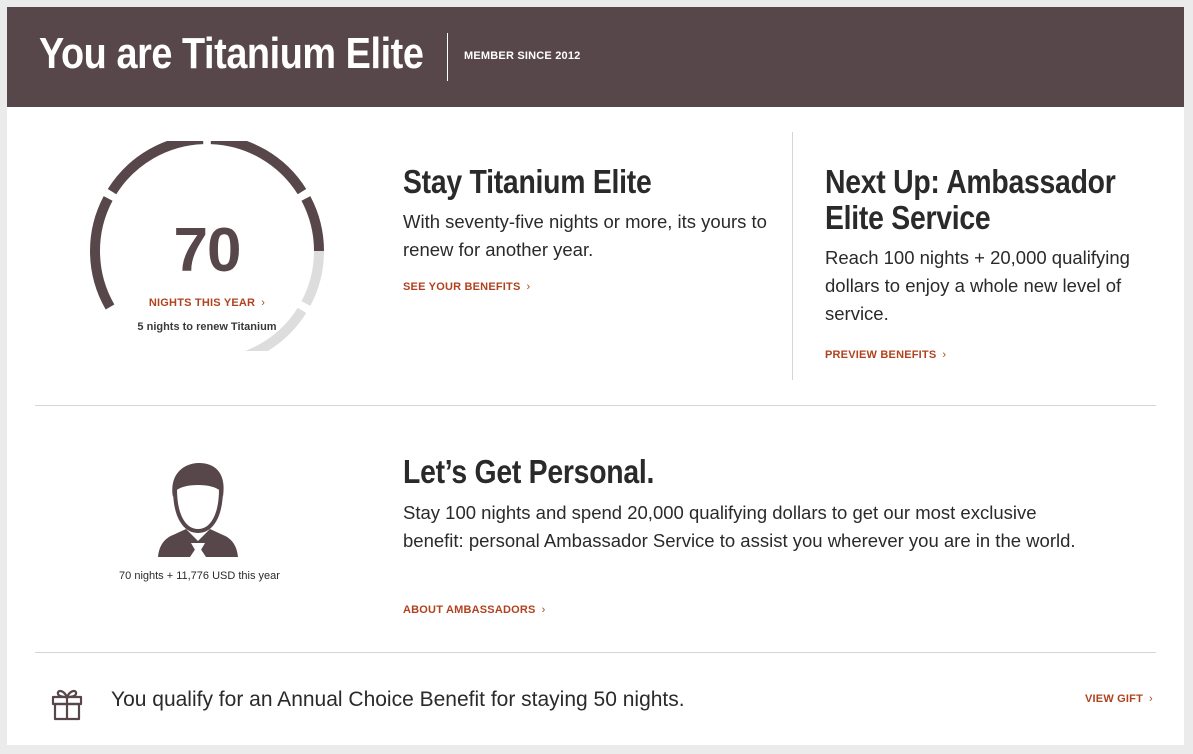 The height and width of the screenshot is (754, 1193). I want to click on preview-benefits-label: PREVIEW BENEFITS, so click(881, 355).